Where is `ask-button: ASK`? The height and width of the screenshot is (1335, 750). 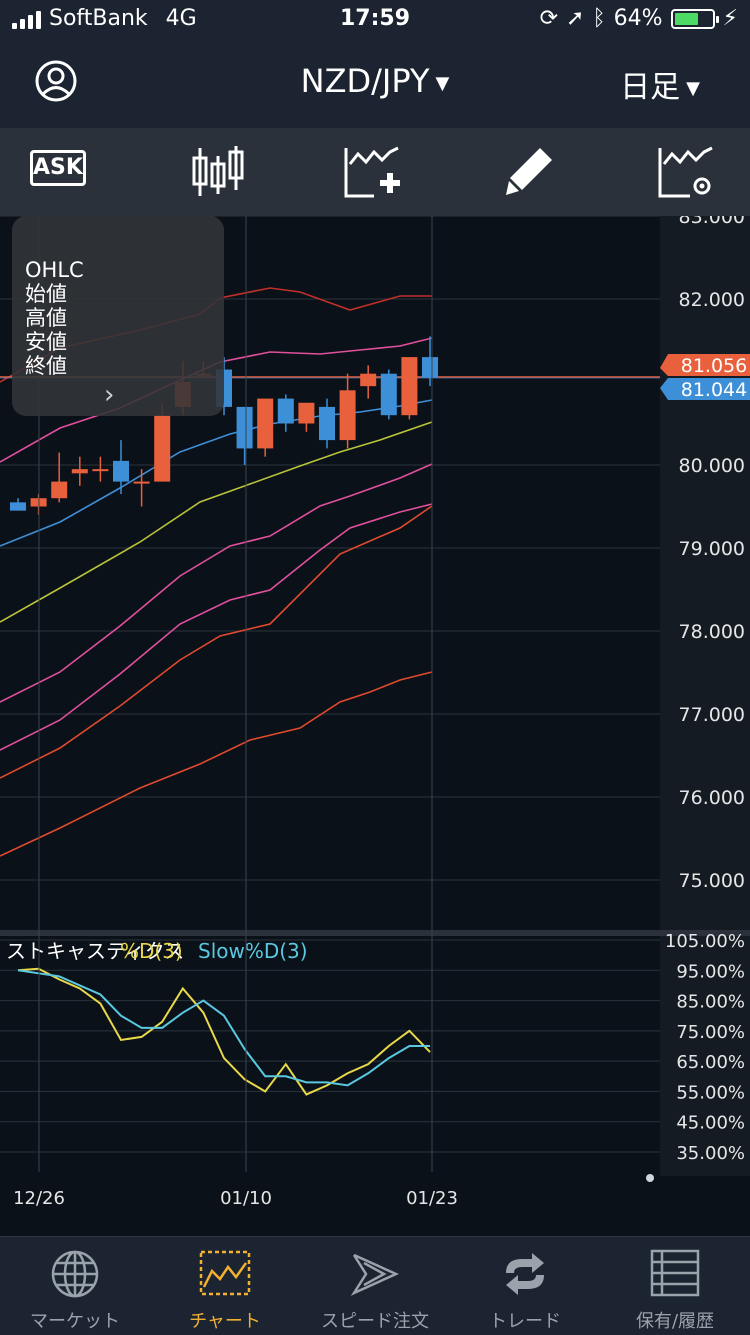
ask-button: ASK is located at coordinates (61, 171).